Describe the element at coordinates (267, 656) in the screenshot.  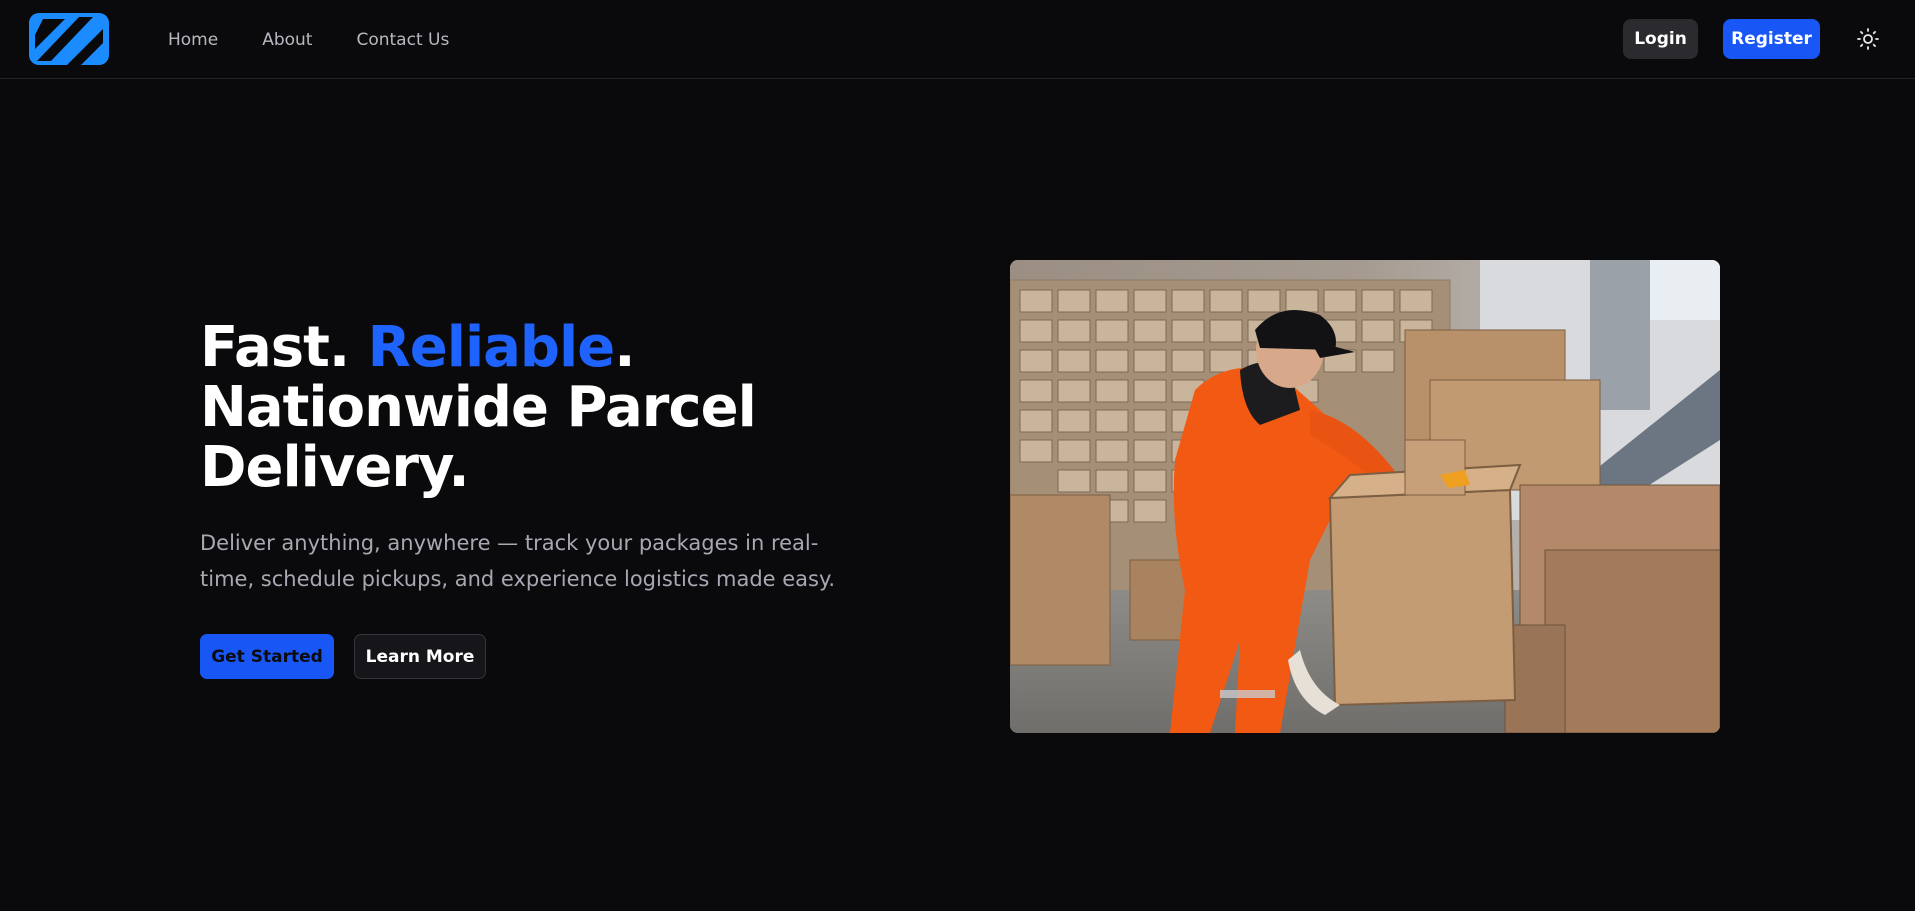
I see `get-started-button: Get Started` at that location.